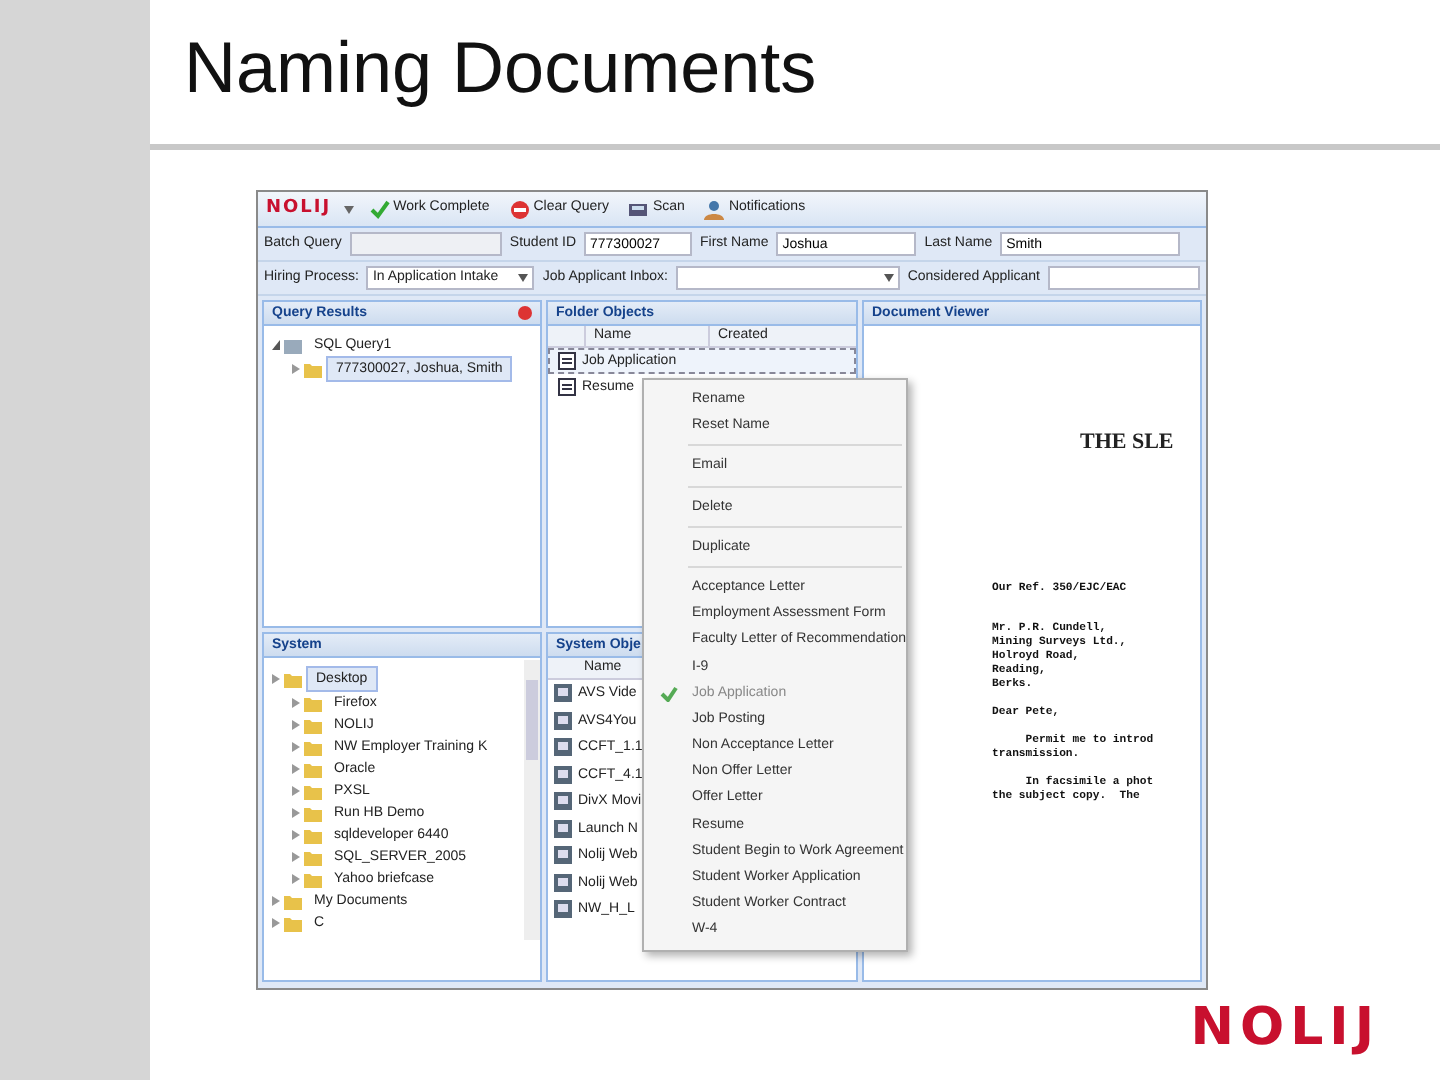 The image size is (1440, 1080). I want to click on slide-logo: NOLIJ, so click(1285, 1028).